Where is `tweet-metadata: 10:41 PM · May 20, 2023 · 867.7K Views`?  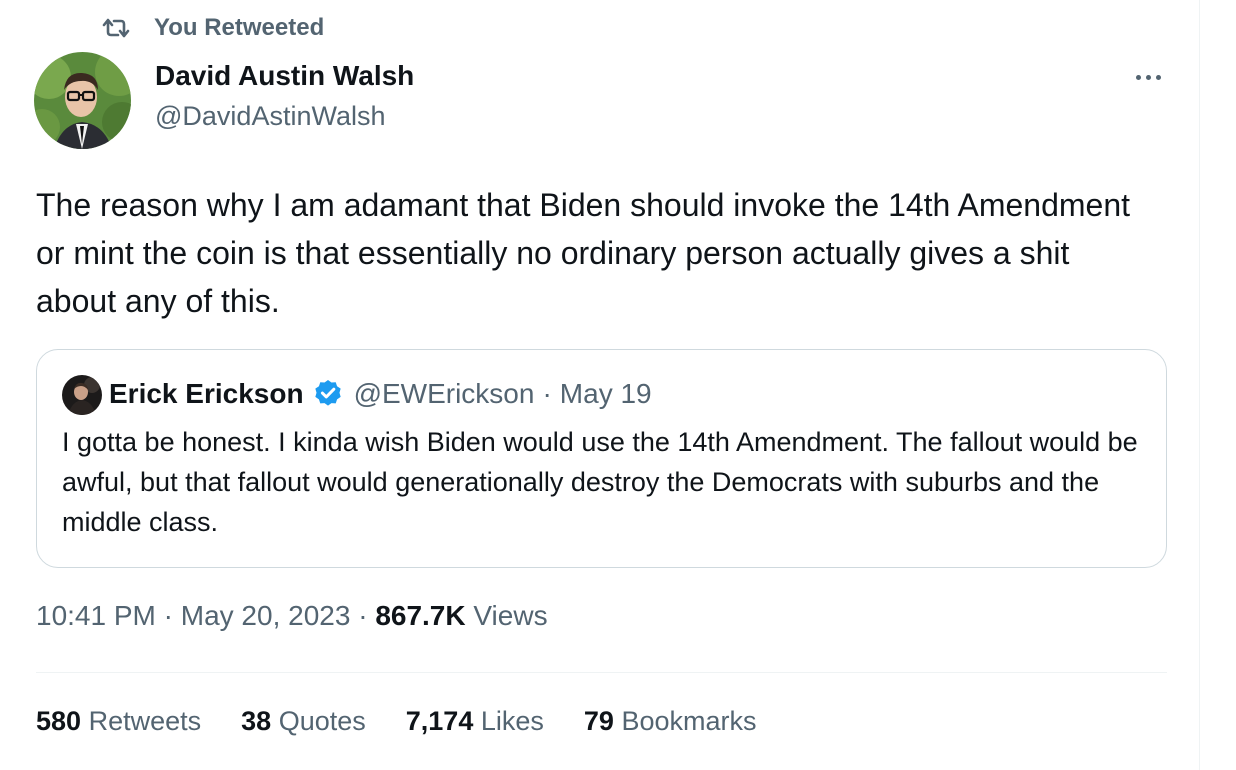 tweet-metadata: 10:41 PM · May 20, 2023 · 867.7K Views is located at coordinates (292, 616).